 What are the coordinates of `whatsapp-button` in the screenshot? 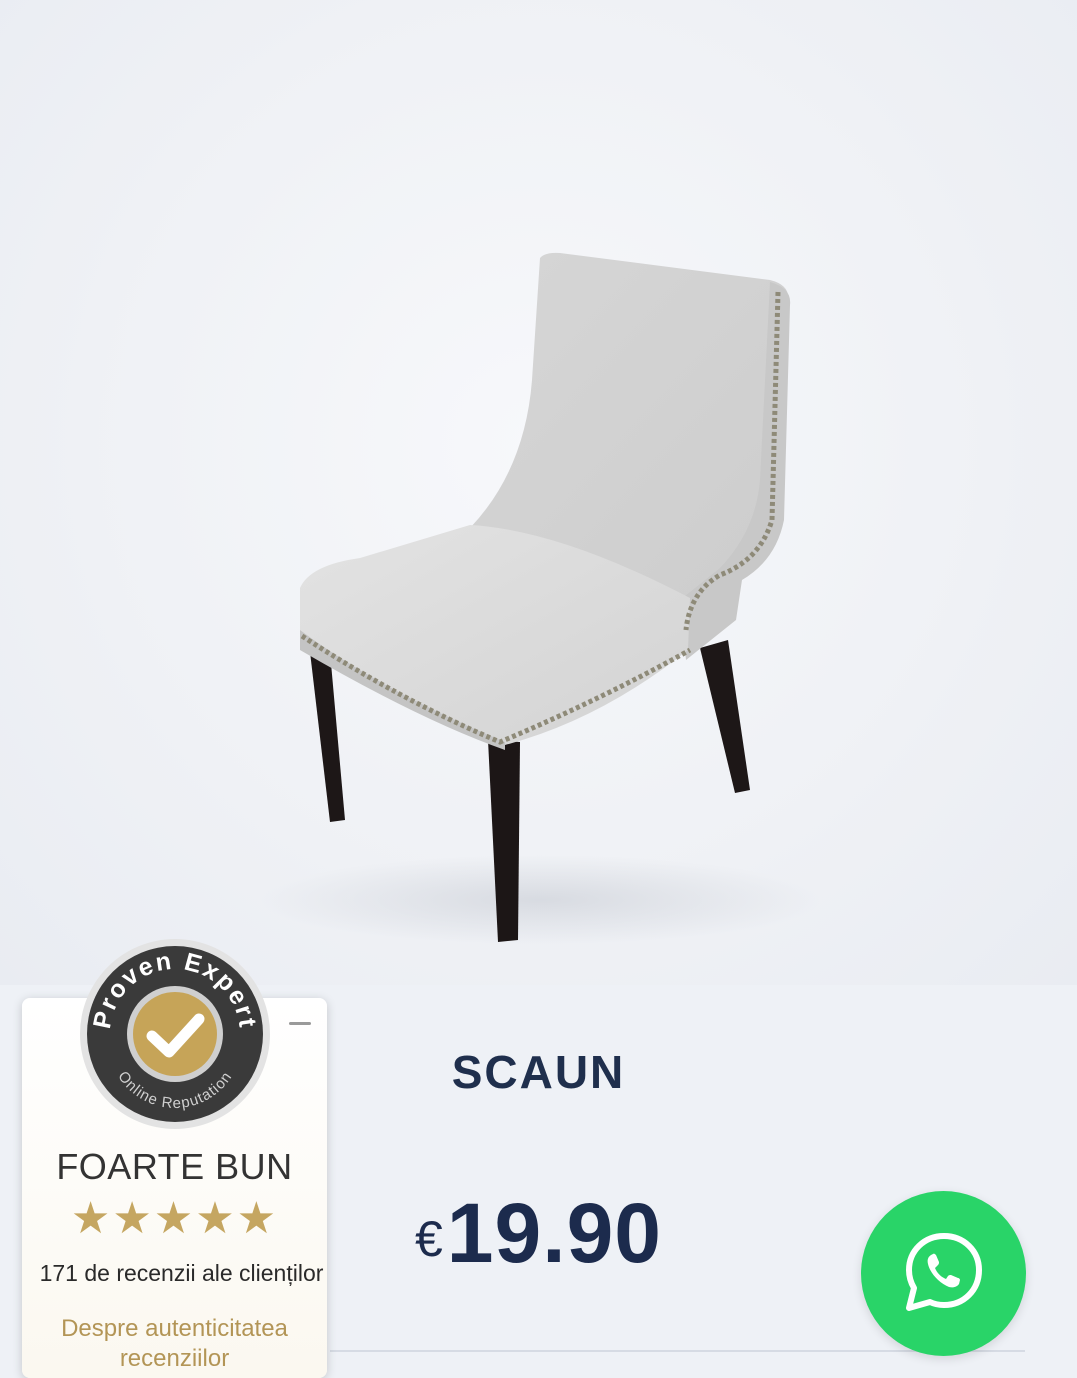 It's located at (943, 1273).